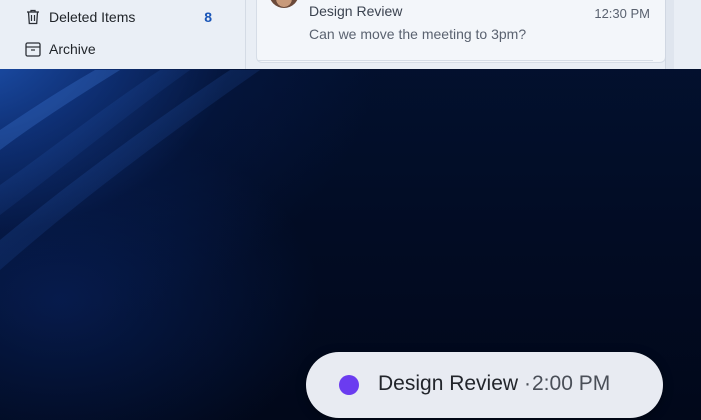 The height and width of the screenshot is (420, 701). What do you see at coordinates (33, 17) in the screenshot?
I see `trash-icon` at bounding box center [33, 17].